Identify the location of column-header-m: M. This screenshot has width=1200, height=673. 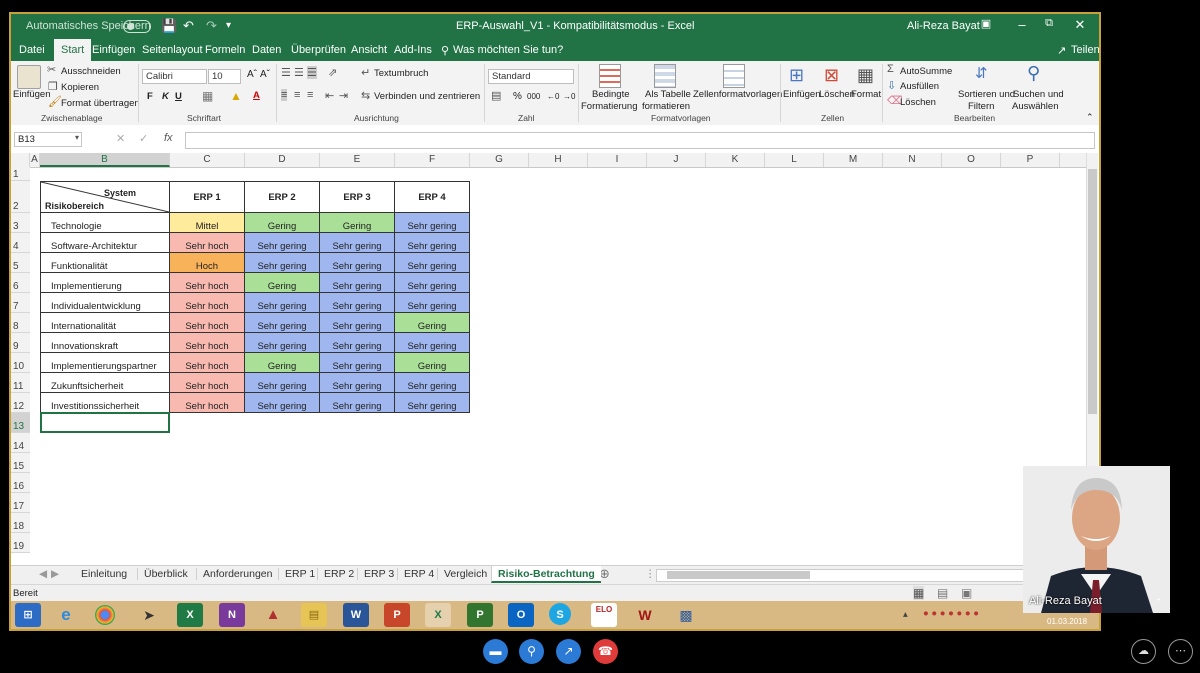
(853, 160).